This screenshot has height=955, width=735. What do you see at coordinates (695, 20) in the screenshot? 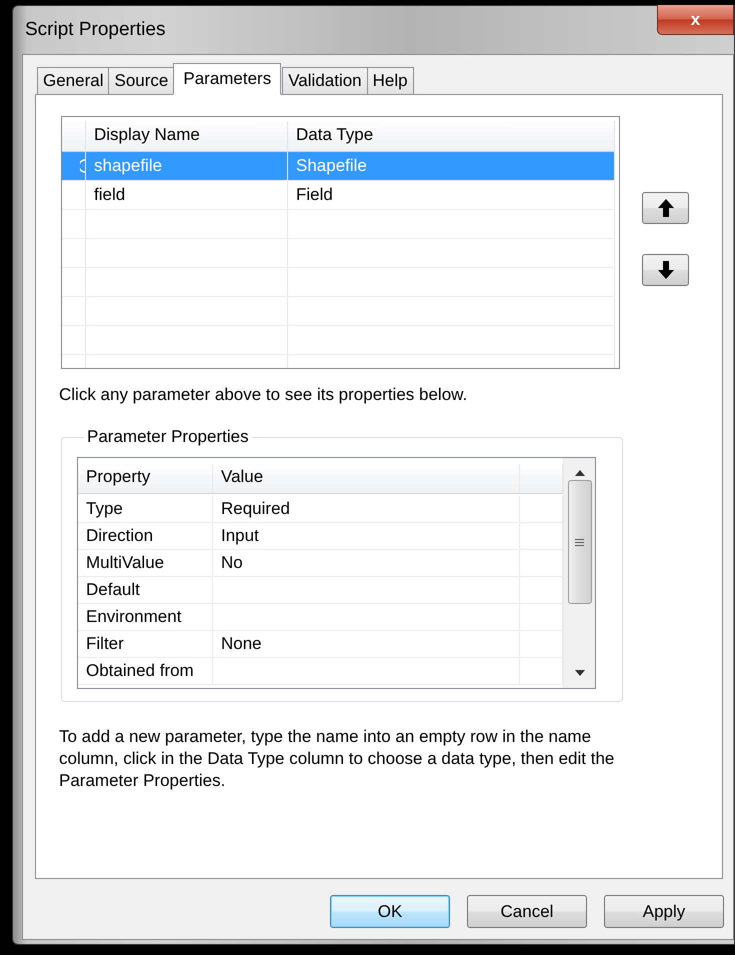
I see `close-button: x` at bounding box center [695, 20].